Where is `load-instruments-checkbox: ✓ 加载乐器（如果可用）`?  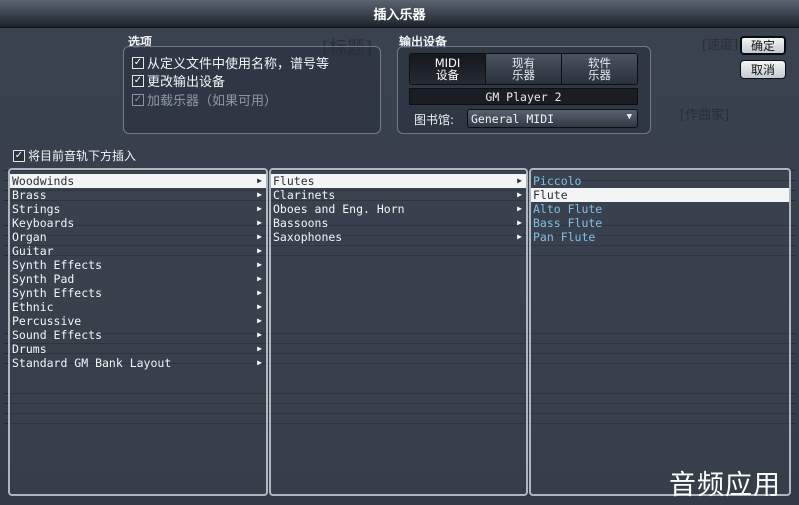 load-instruments-checkbox: ✓ 加载乐器（如果可用） is located at coordinates (204, 99).